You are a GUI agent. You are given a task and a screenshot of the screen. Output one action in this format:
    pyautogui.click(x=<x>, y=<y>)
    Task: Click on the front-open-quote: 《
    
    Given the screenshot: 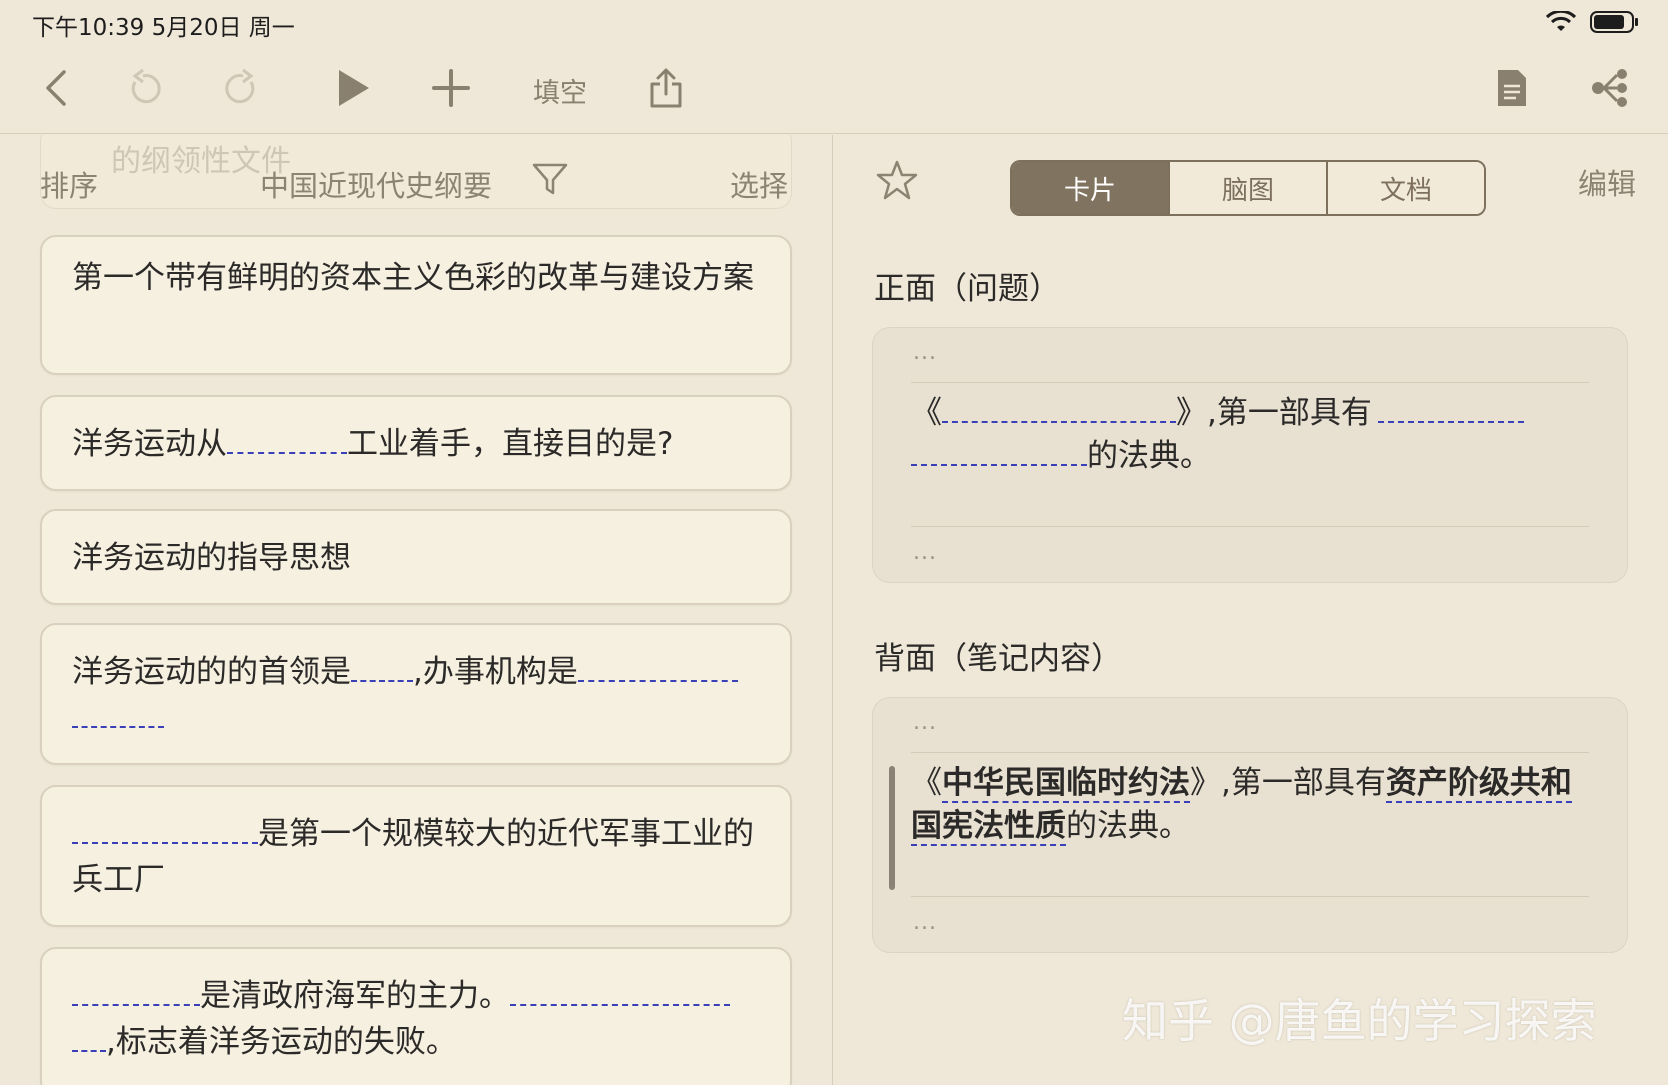 What is the action you would take?
    pyautogui.click(x=926, y=413)
    